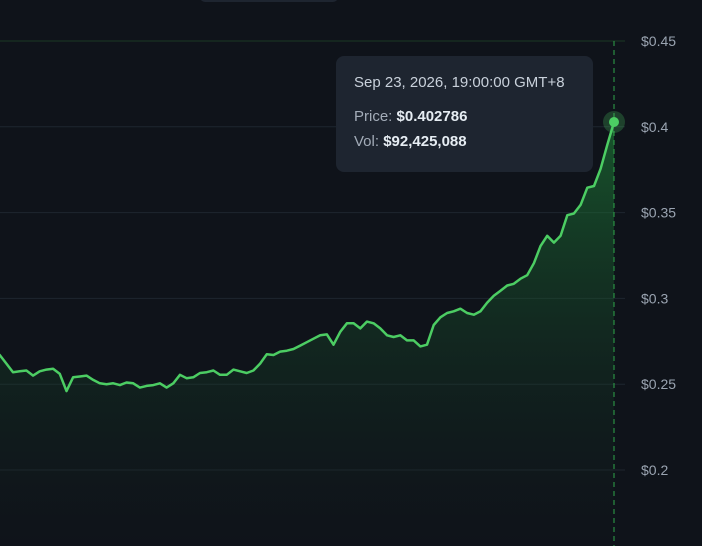 This screenshot has width=702, height=546. I want to click on tooltip-price-row: Price: $0.402786, so click(464, 117).